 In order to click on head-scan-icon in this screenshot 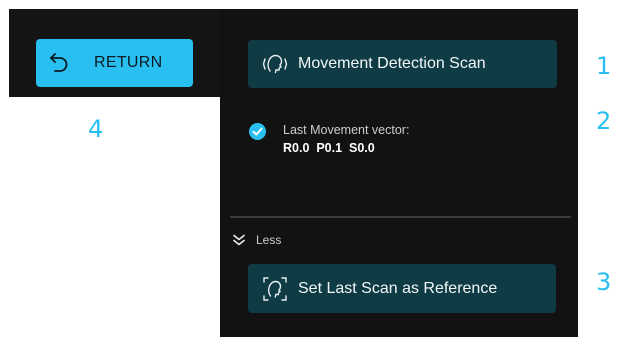, I will do `click(275, 64)`.